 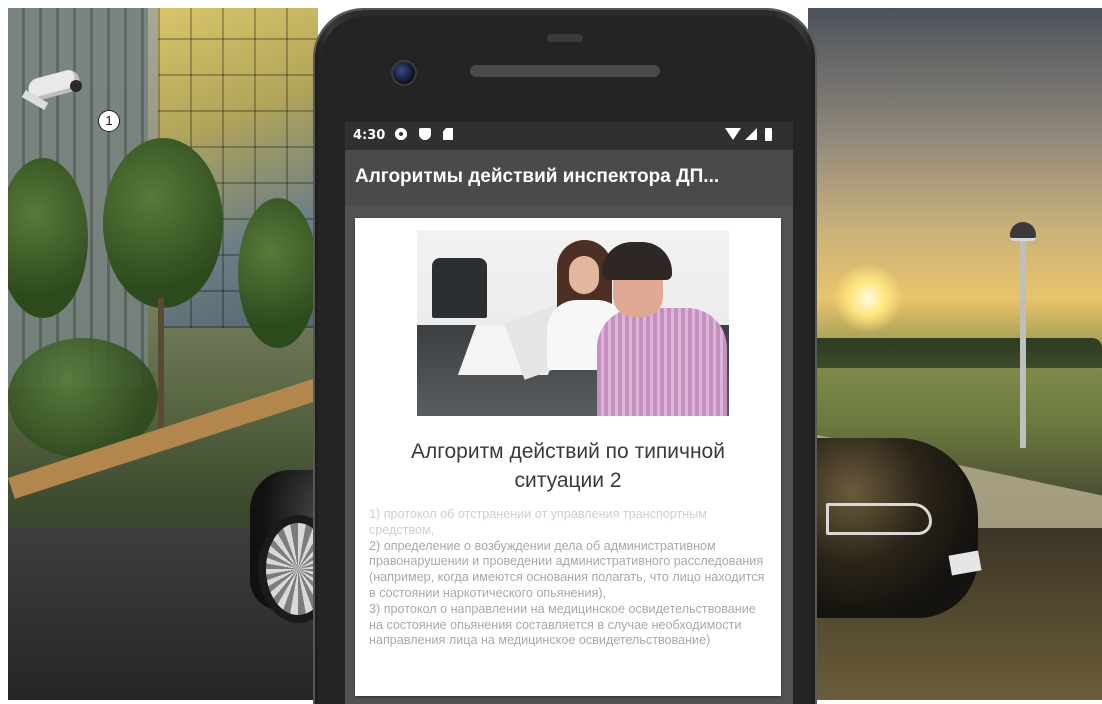 I want to click on earpiece-speaker, so click(x=565, y=71).